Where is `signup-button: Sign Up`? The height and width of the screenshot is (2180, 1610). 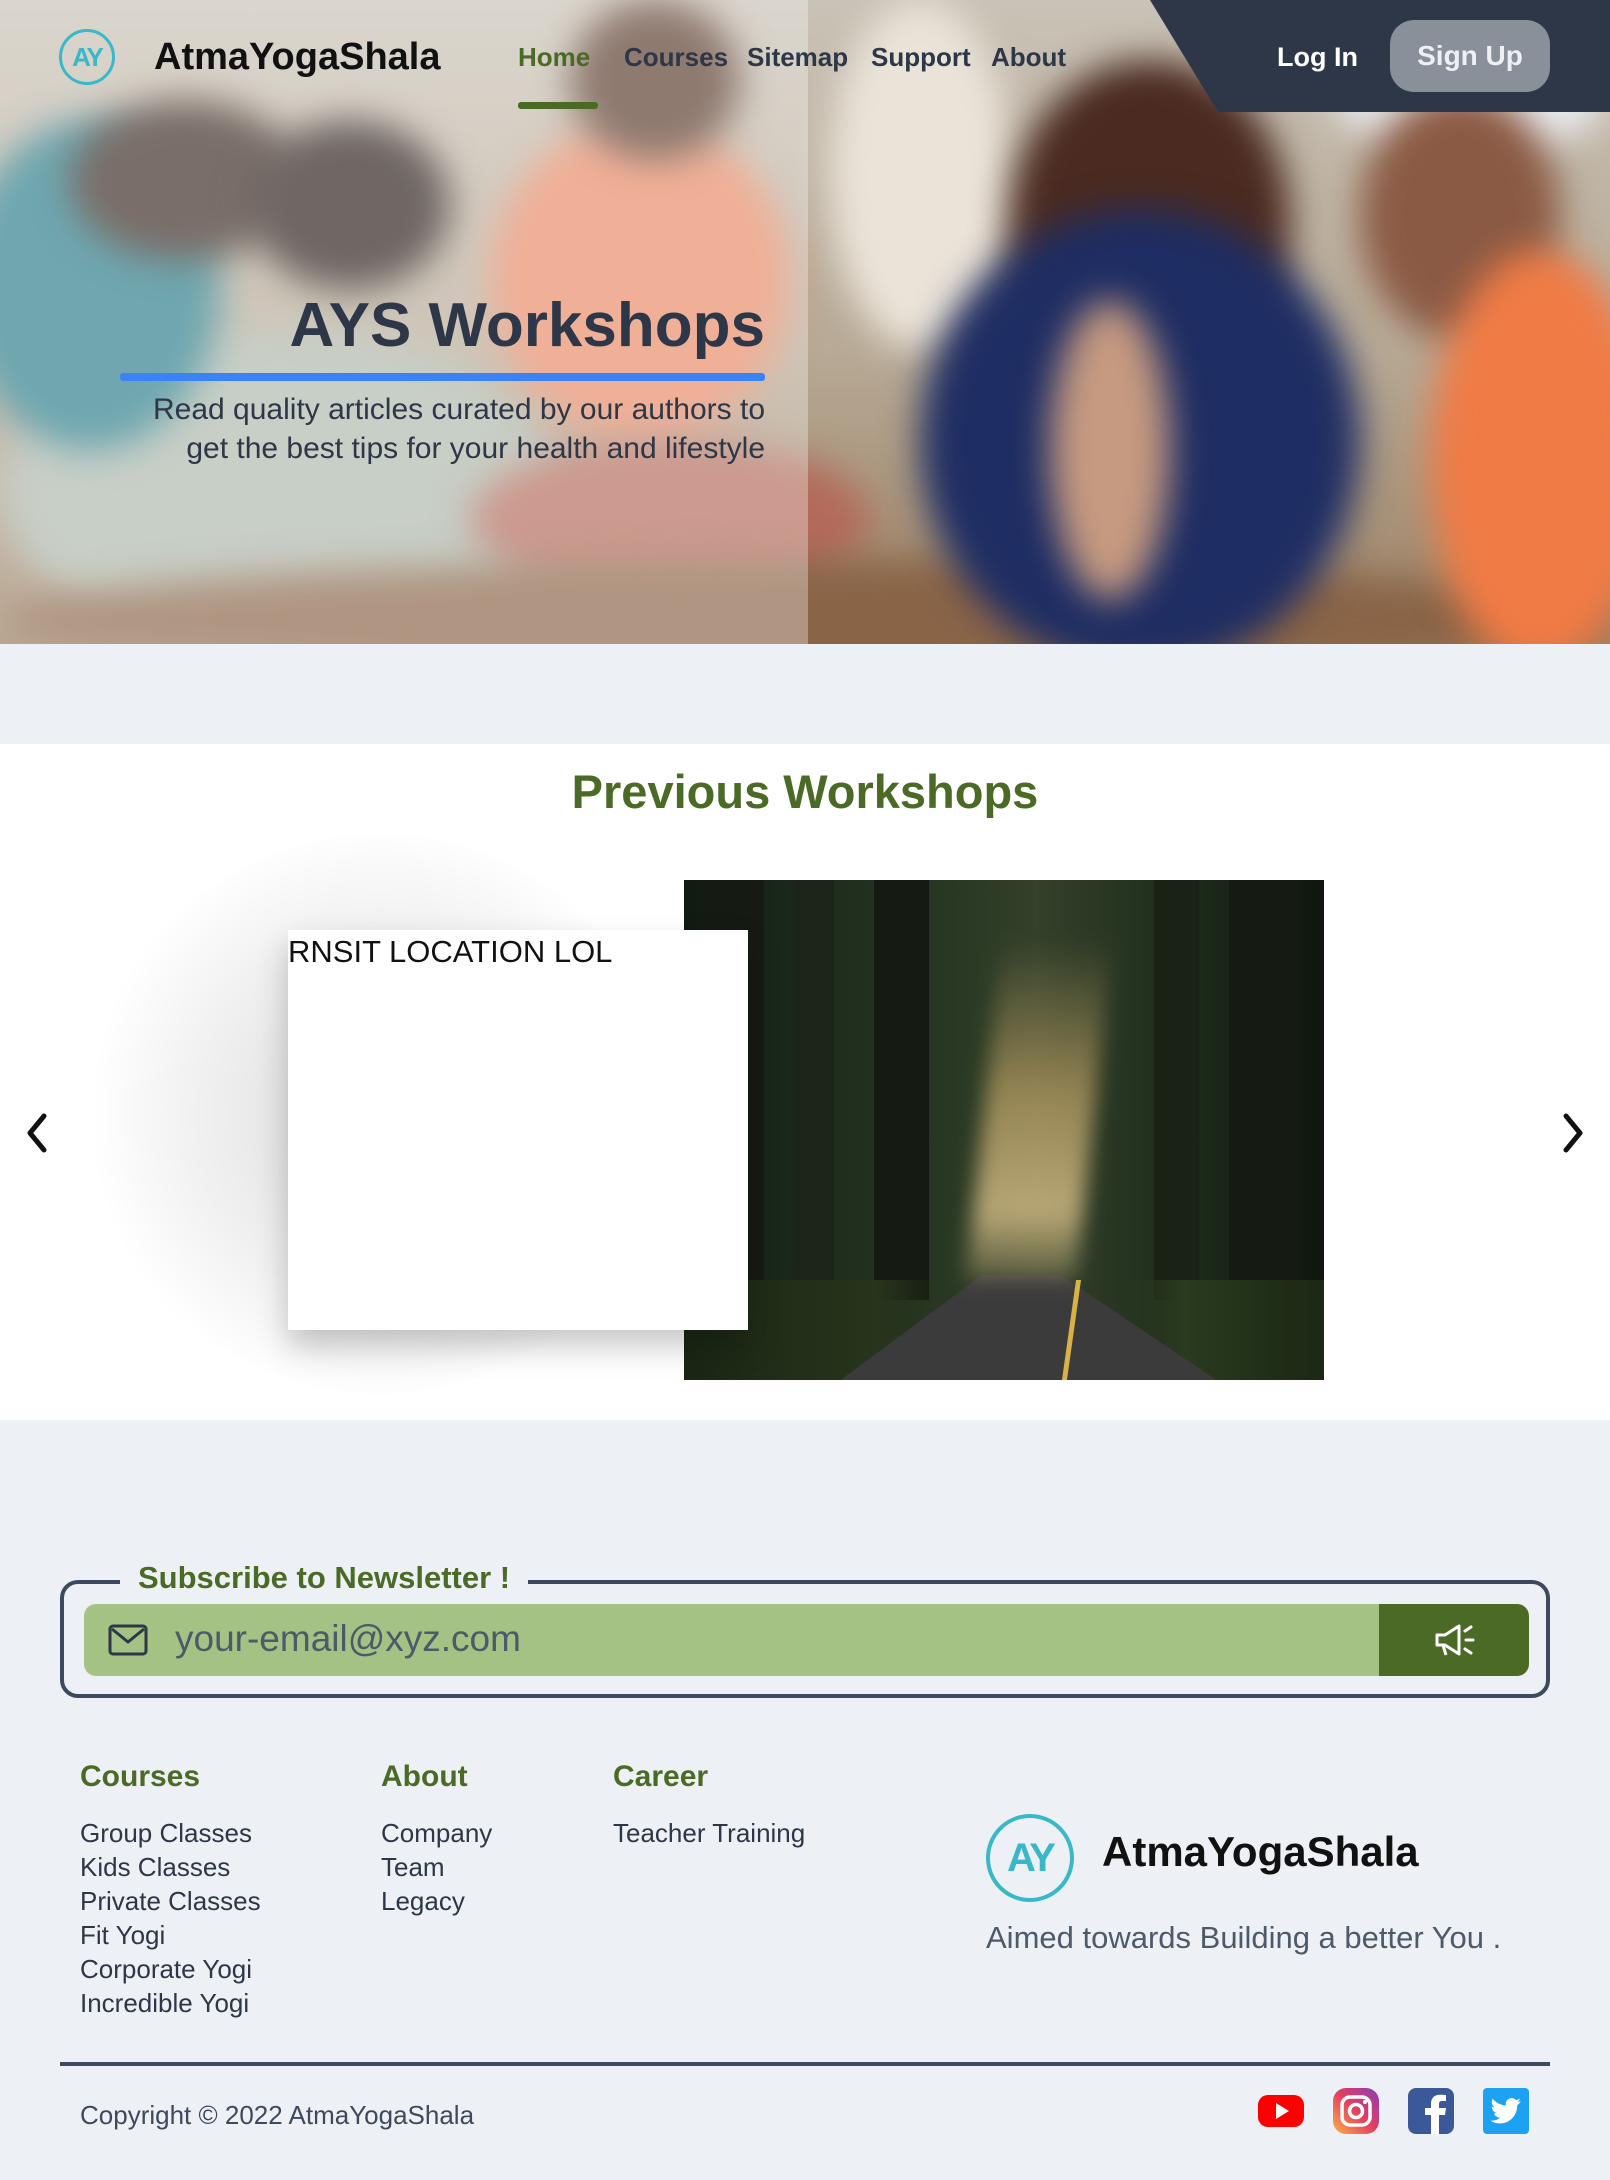 signup-button: Sign Up is located at coordinates (1470, 56).